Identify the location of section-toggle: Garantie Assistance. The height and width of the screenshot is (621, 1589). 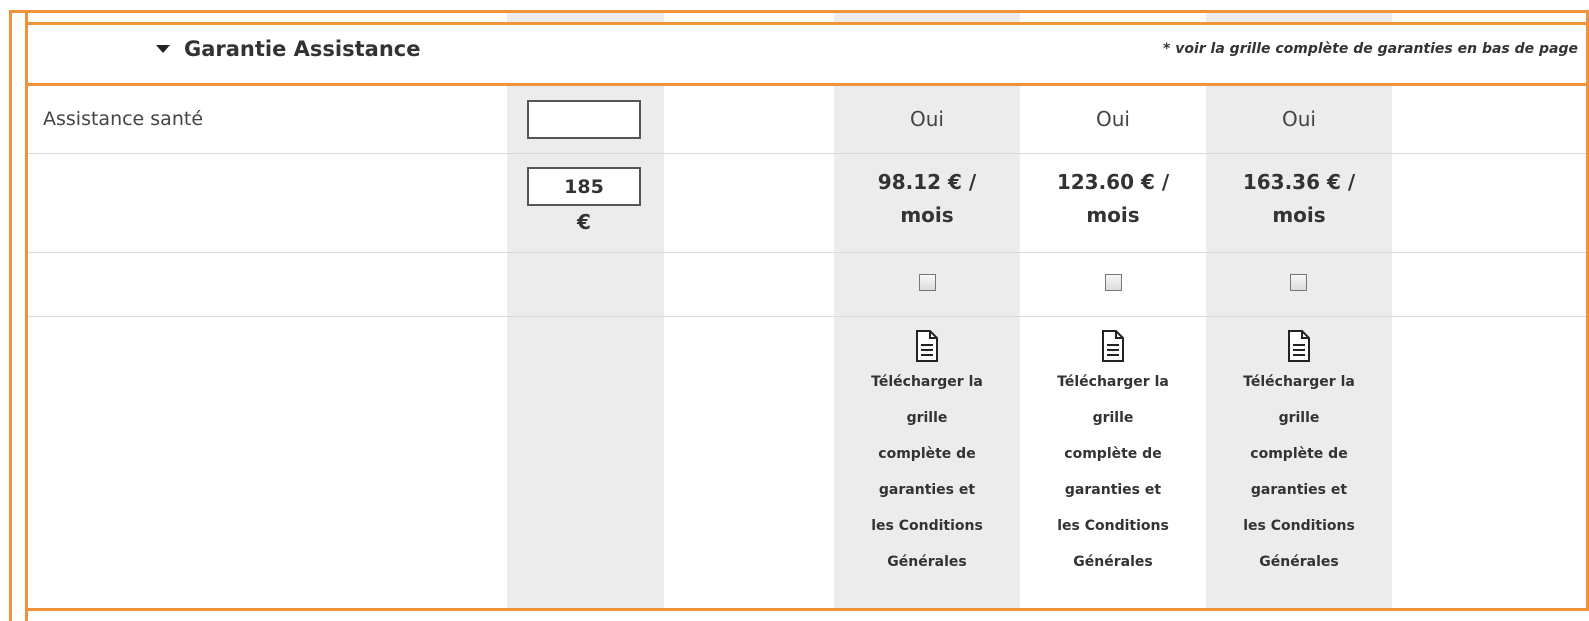
(288, 49).